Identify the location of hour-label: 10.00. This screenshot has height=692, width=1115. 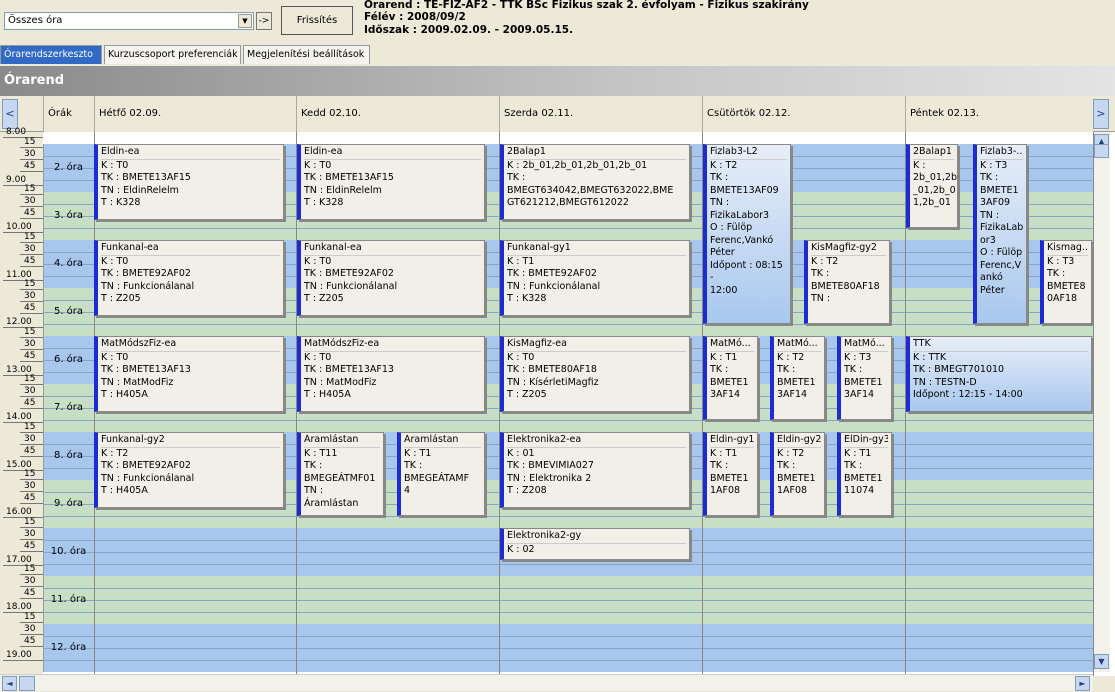
(23, 228).